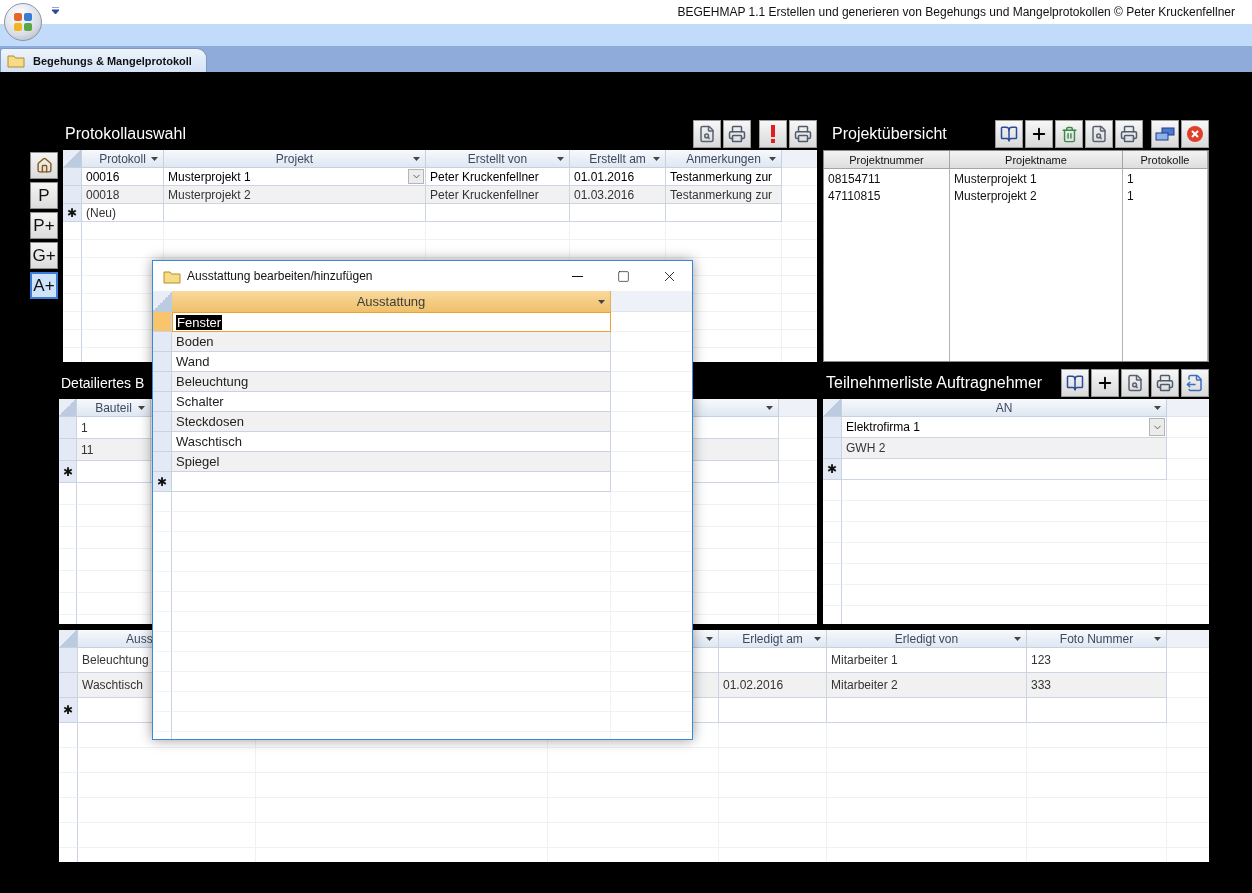  I want to click on table-cell: Beleuchtung, so click(391, 382).